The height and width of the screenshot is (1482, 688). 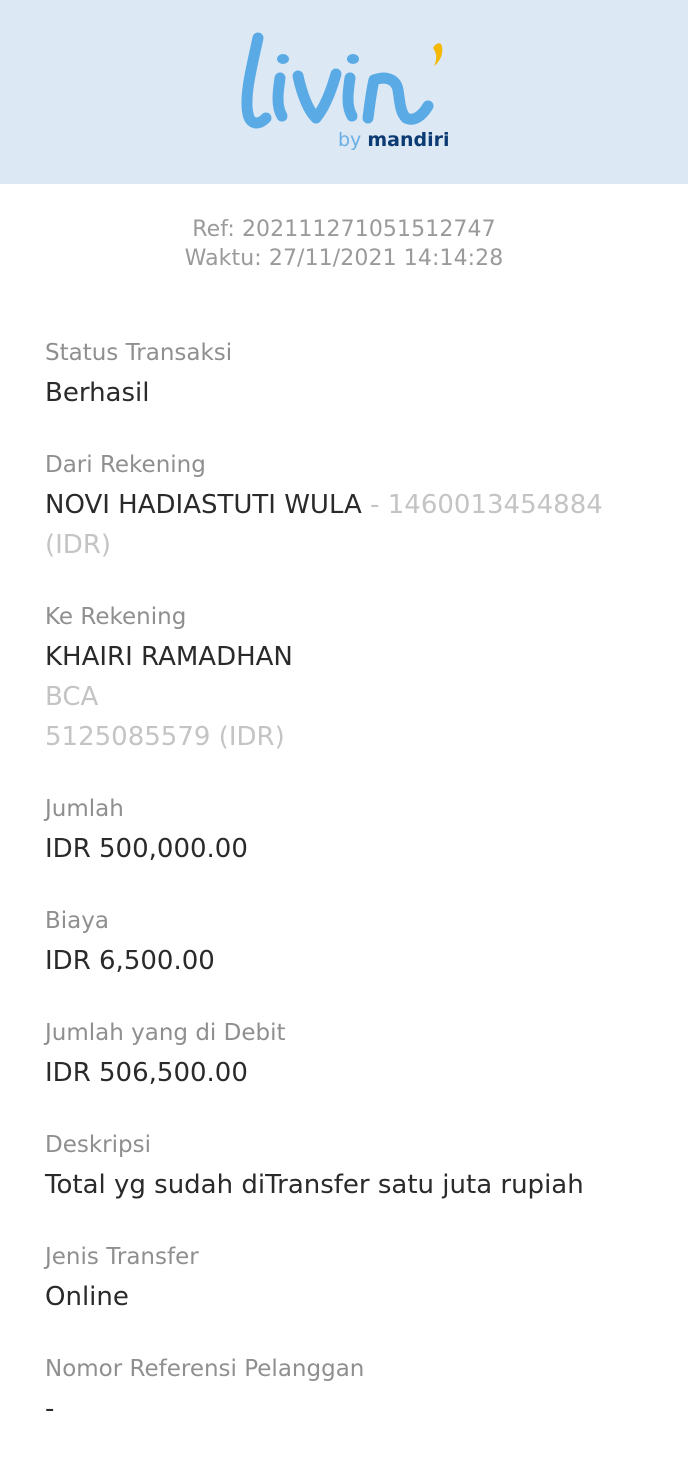 I want to click on field-value: KHAIRI RAMADHAN BCA 5125085579 (IDR), so click(x=345, y=697).